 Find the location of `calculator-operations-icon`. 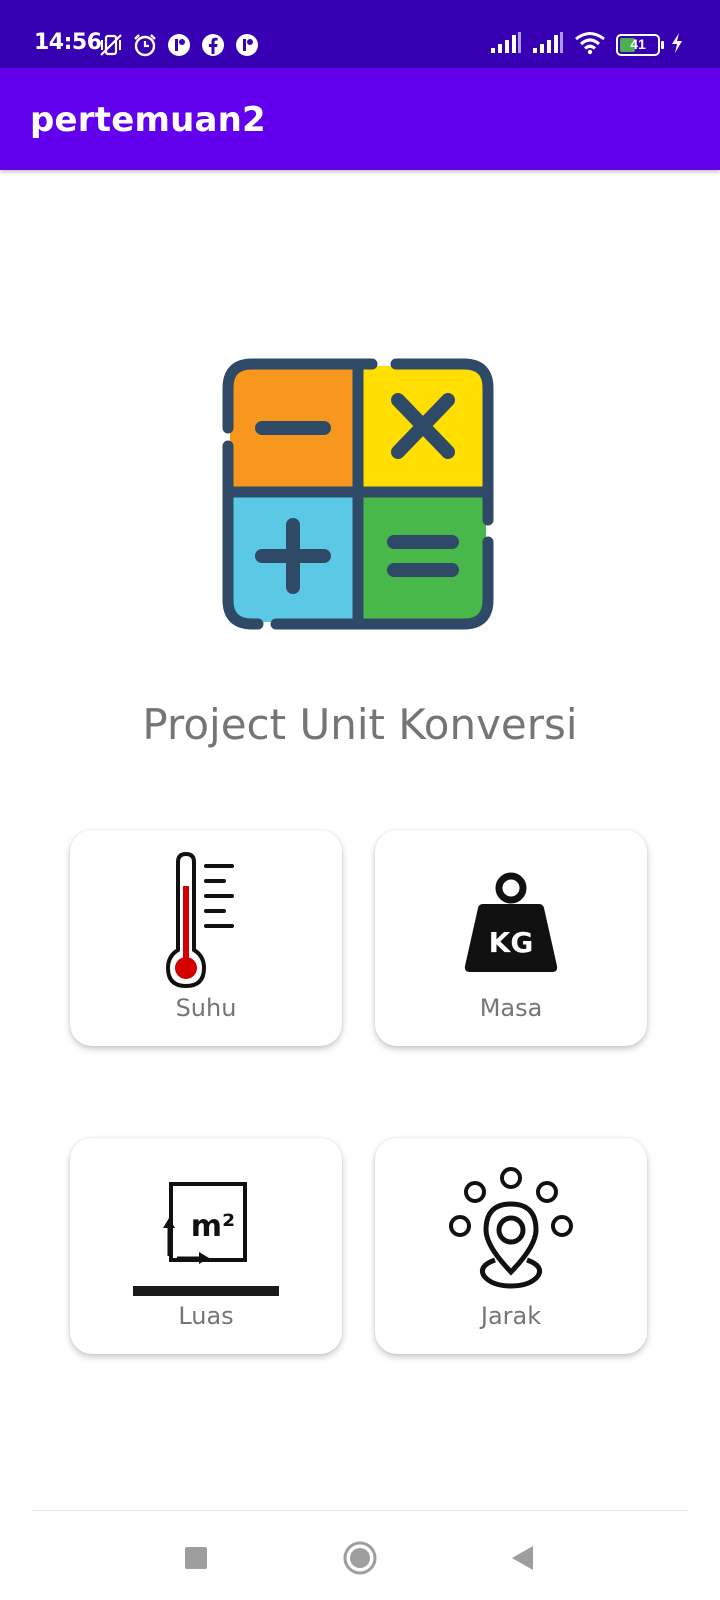

calculator-operations-icon is located at coordinates (358, 494).